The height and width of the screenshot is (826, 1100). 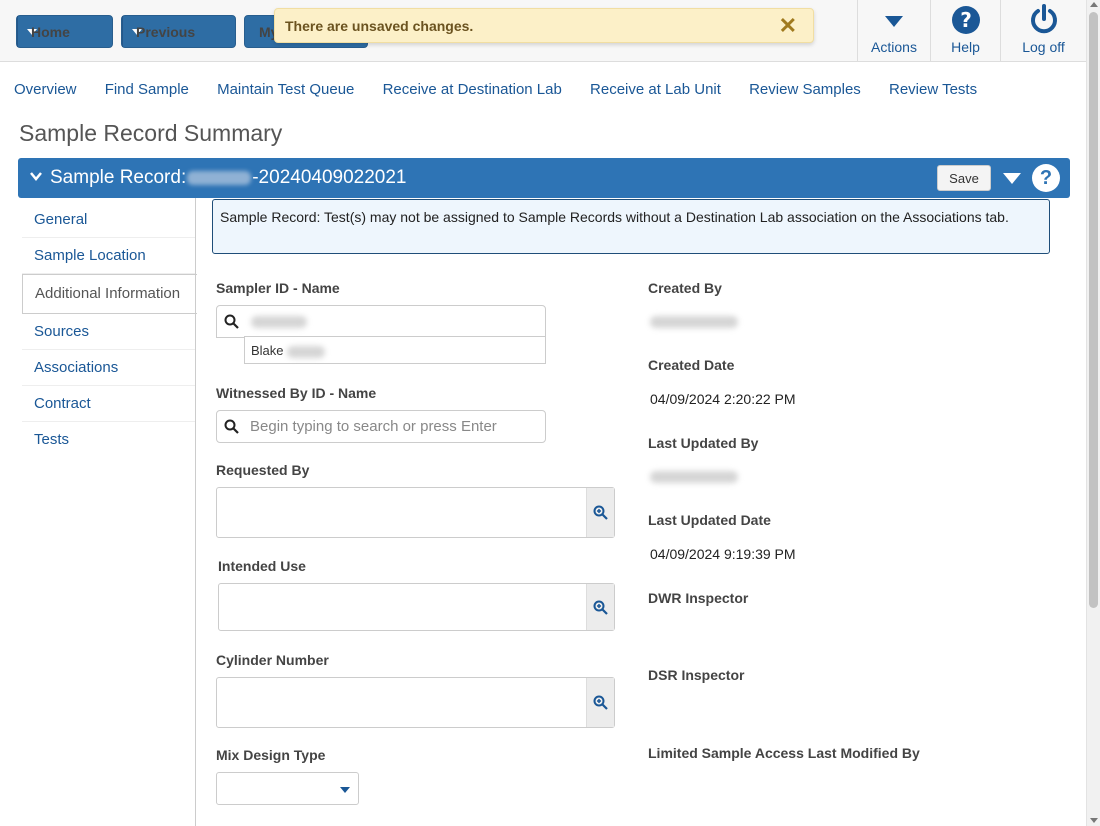 What do you see at coordinates (703, 443) in the screenshot?
I see `last-updated-by-label: Last Updated By` at bounding box center [703, 443].